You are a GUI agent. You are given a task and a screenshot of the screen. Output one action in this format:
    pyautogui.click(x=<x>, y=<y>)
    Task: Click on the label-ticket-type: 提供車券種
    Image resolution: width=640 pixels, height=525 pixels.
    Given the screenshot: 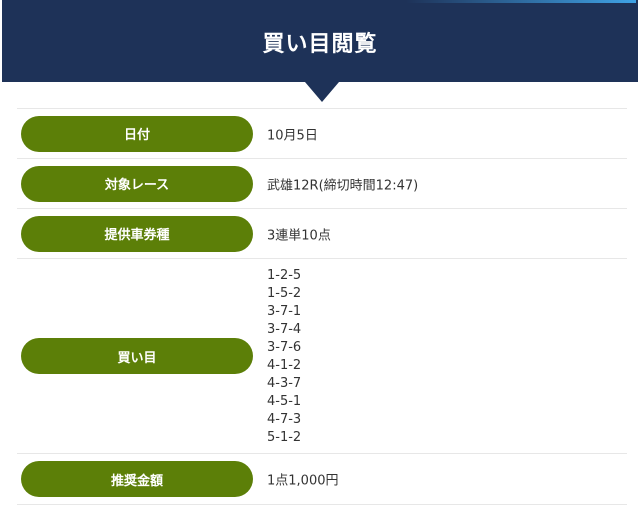 What is the action you would take?
    pyautogui.click(x=137, y=233)
    